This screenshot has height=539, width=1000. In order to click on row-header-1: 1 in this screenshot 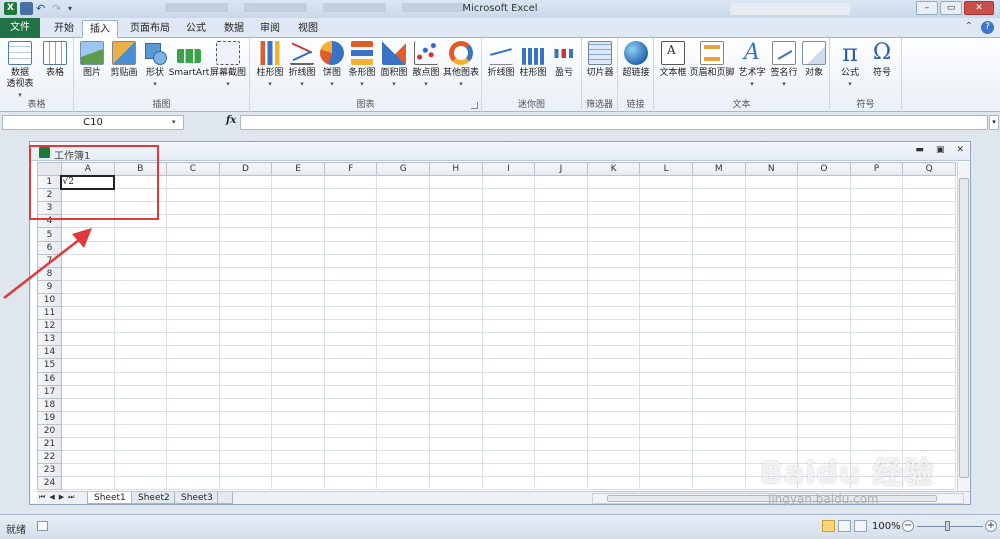, I will do `click(49, 182)`.